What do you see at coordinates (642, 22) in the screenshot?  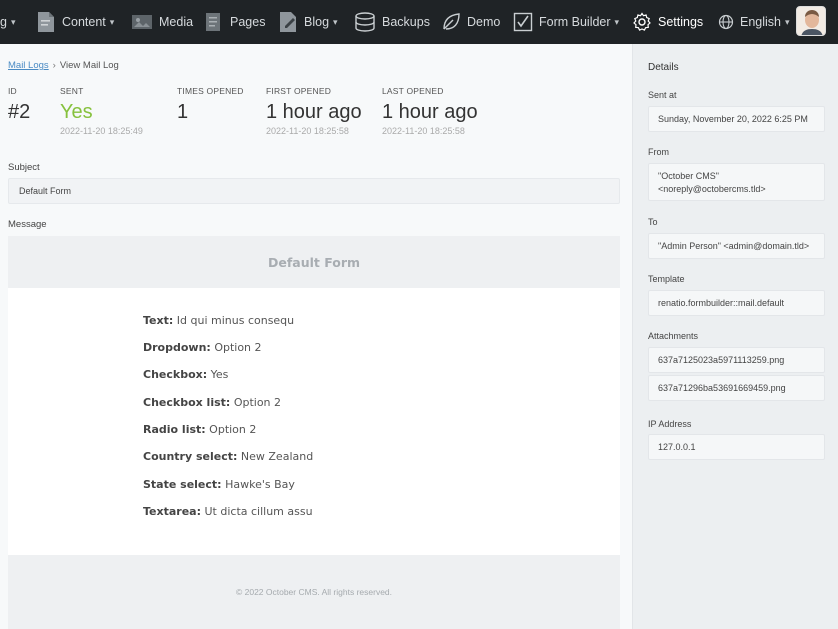 I see `gear-icon` at bounding box center [642, 22].